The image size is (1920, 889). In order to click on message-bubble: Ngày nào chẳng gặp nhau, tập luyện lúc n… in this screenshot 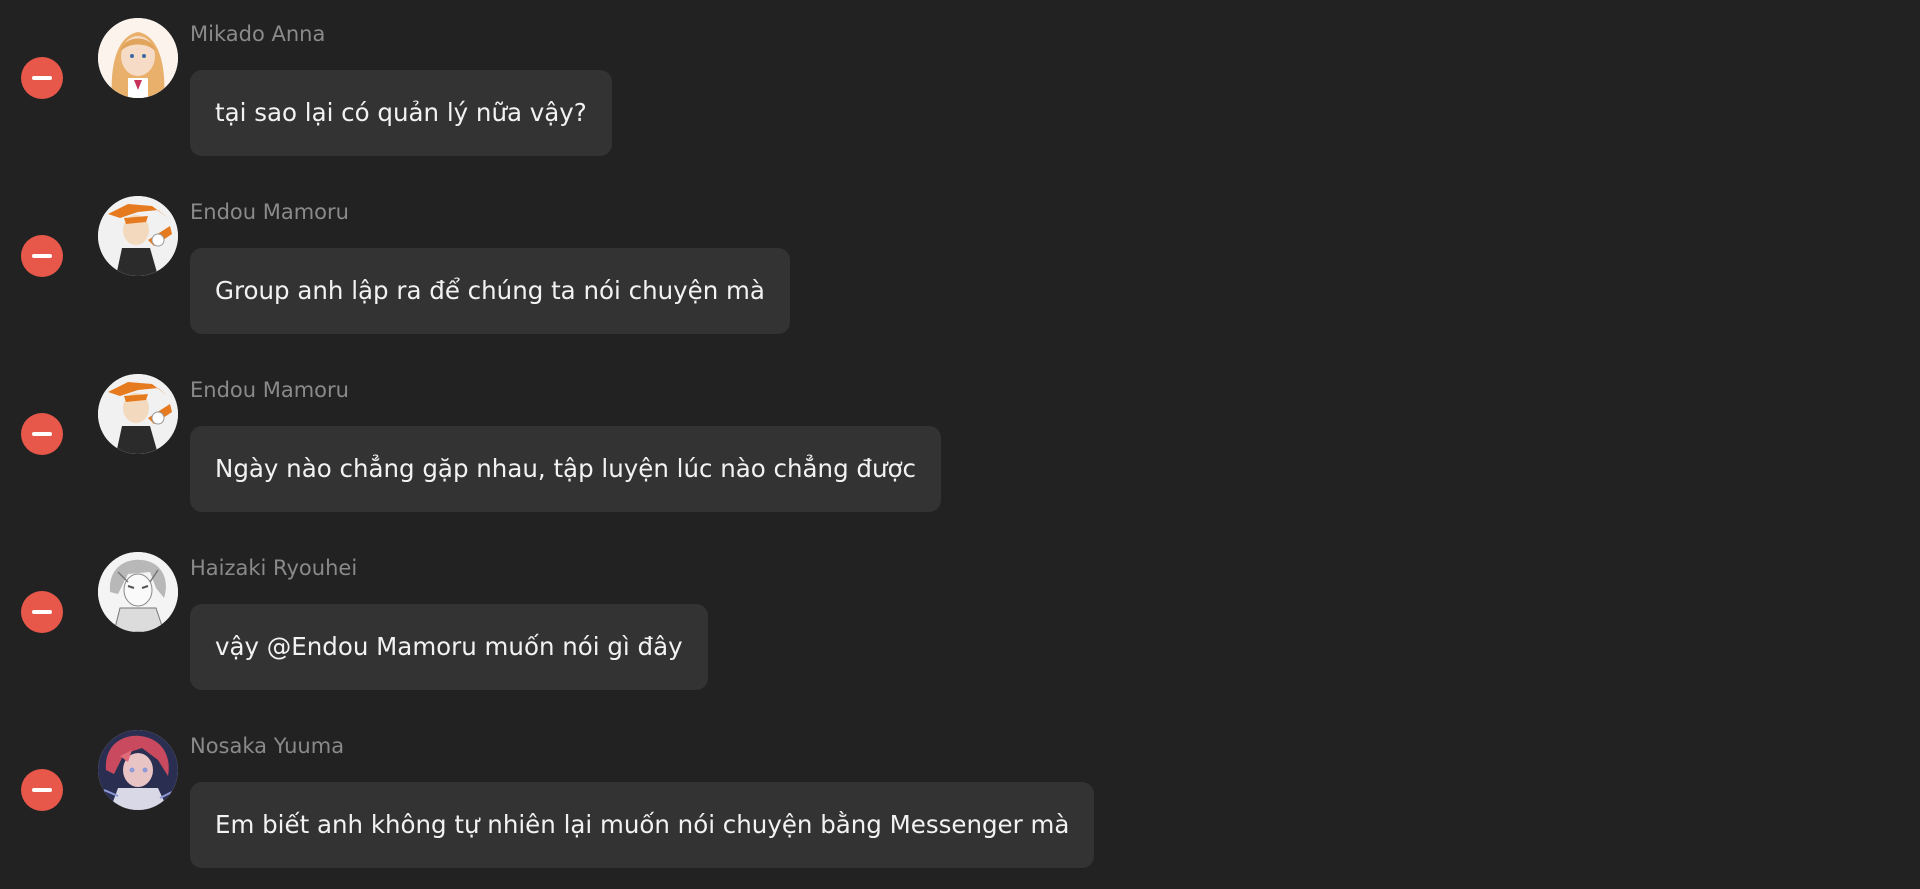, I will do `click(565, 469)`.